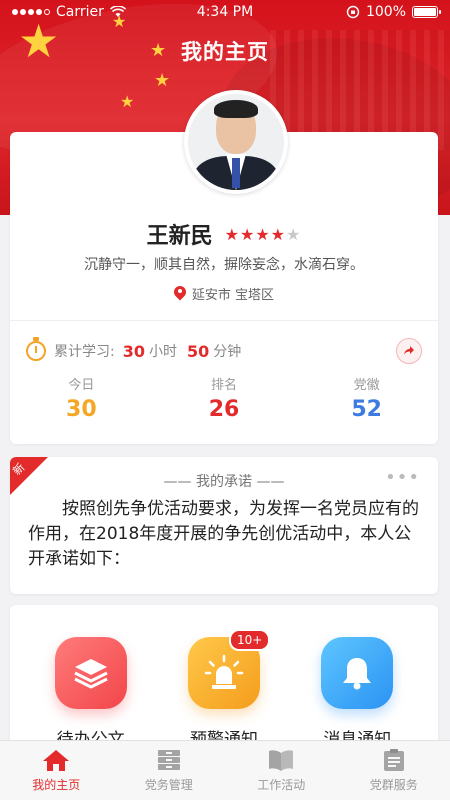 The height and width of the screenshot is (800, 450). What do you see at coordinates (366, 385) in the screenshot?
I see `stat-label: 党徽` at bounding box center [366, 385].